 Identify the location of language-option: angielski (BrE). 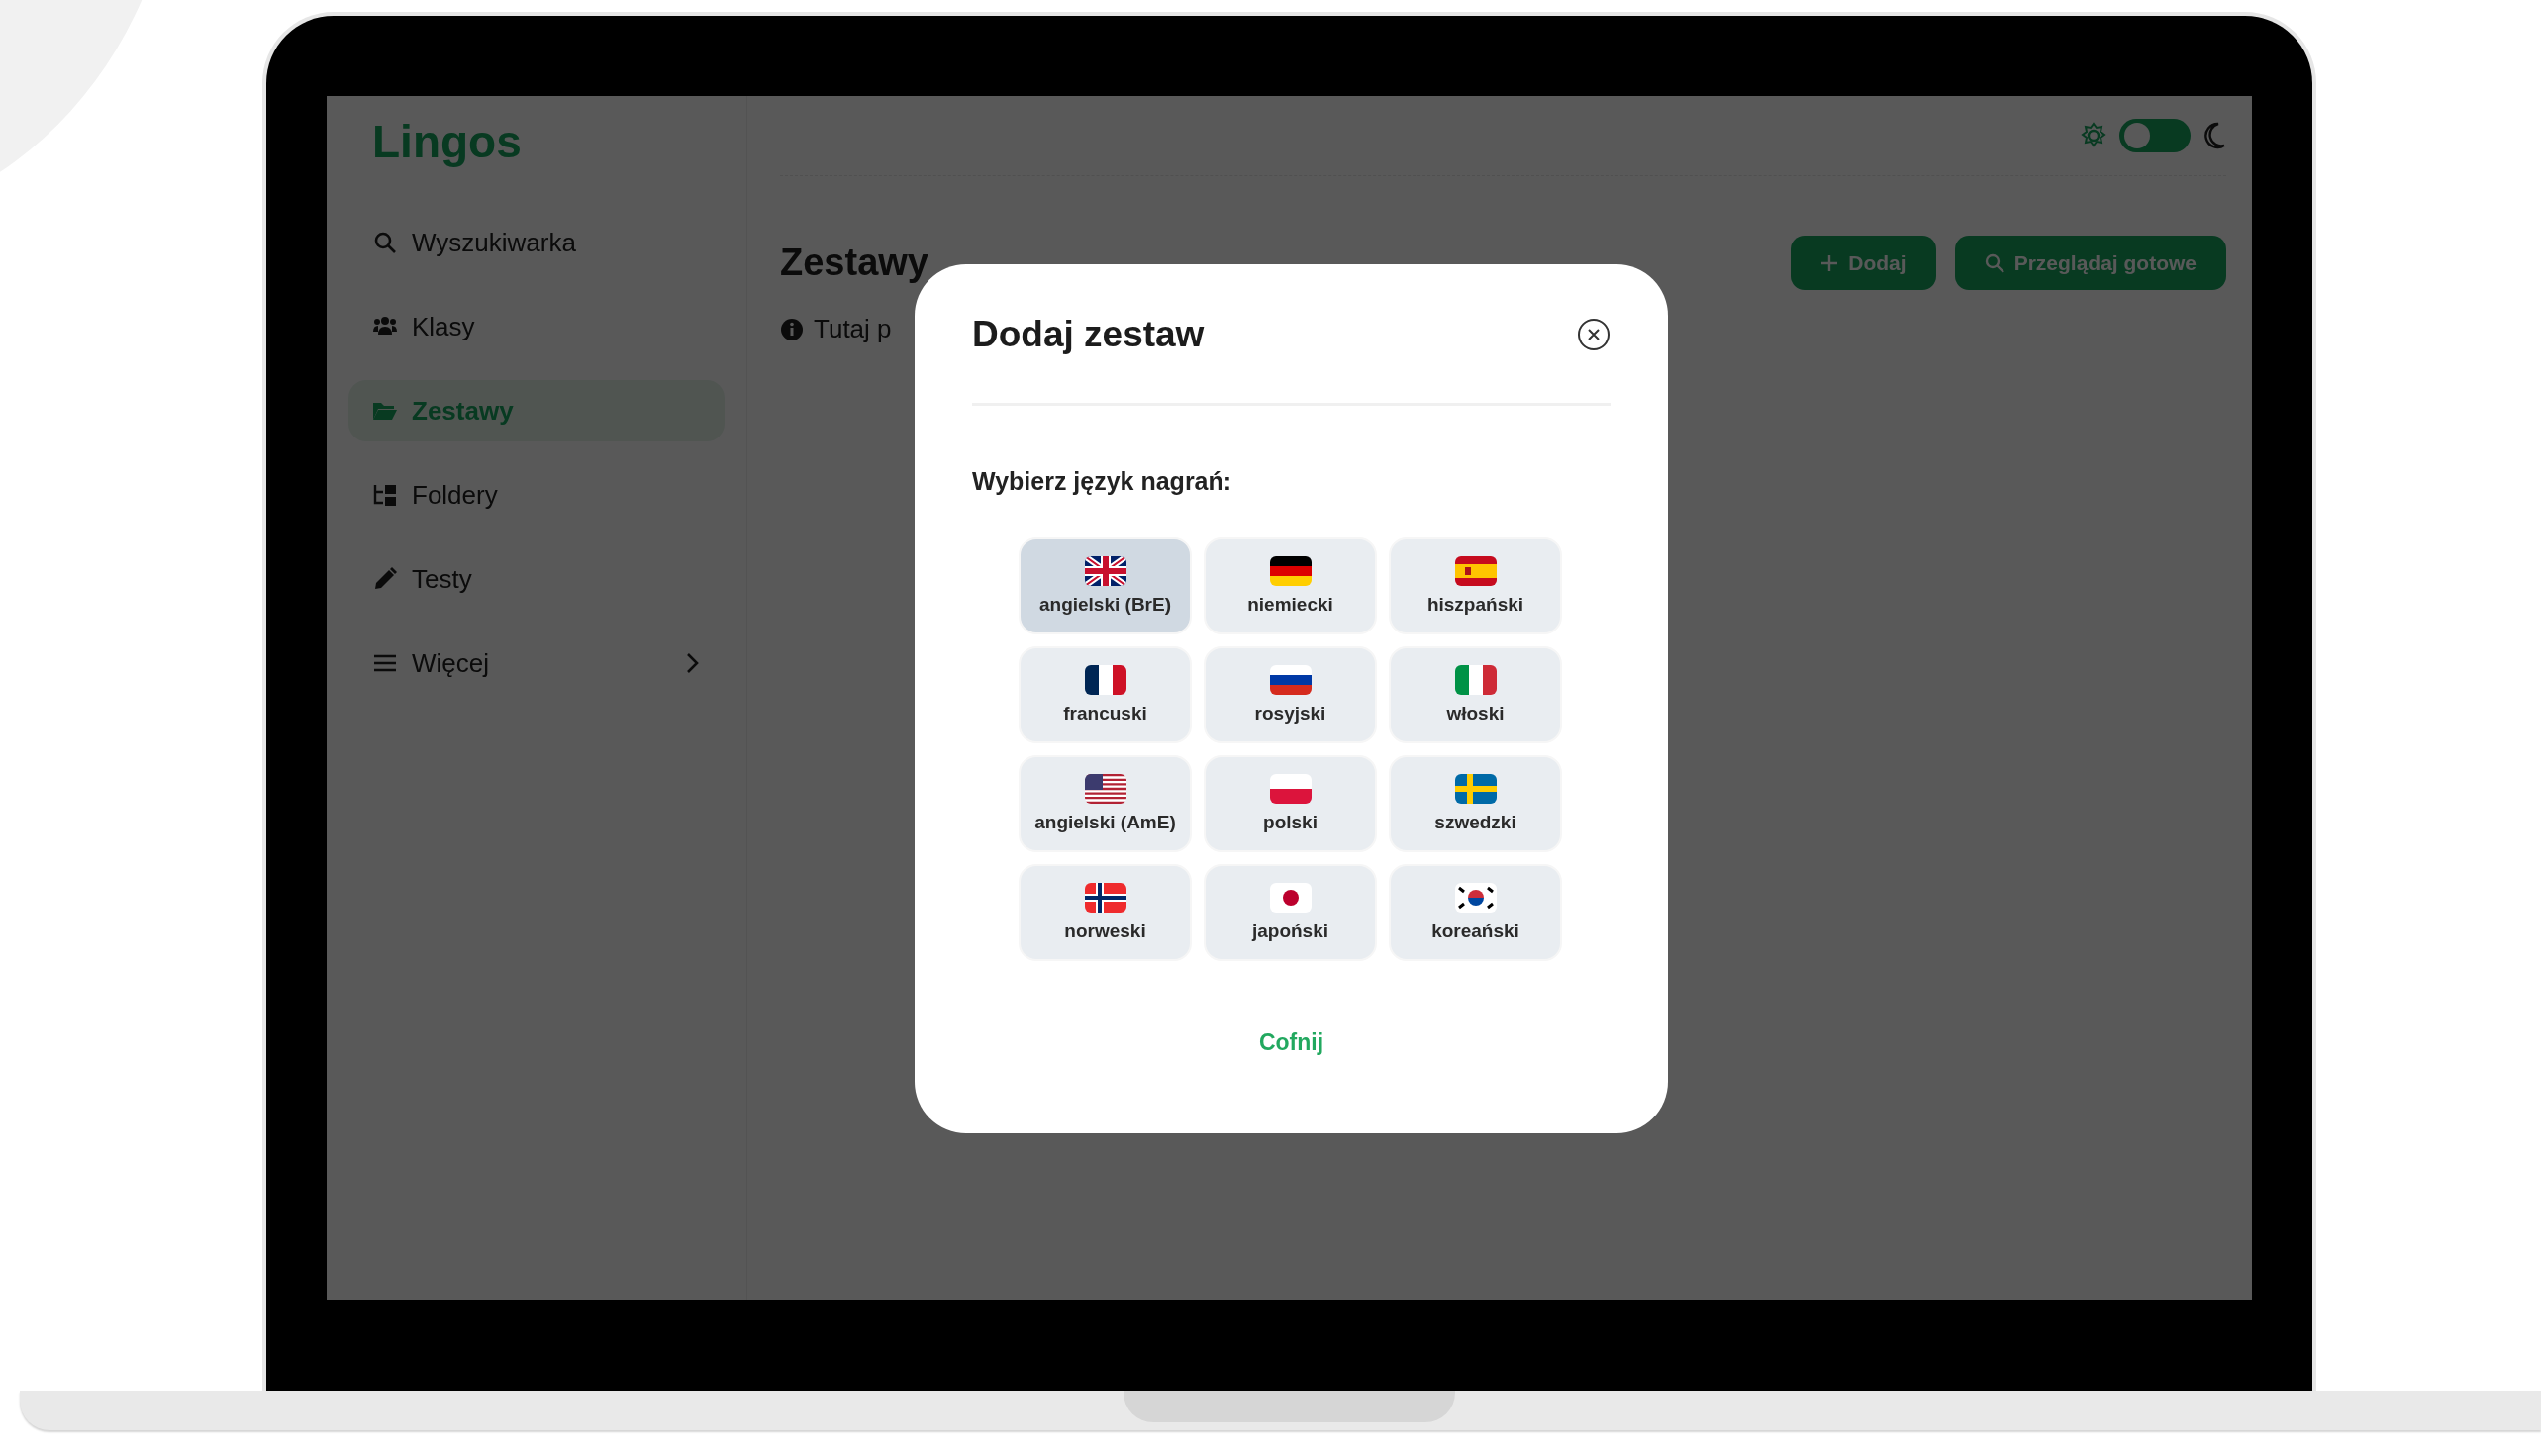
(1105, 585).